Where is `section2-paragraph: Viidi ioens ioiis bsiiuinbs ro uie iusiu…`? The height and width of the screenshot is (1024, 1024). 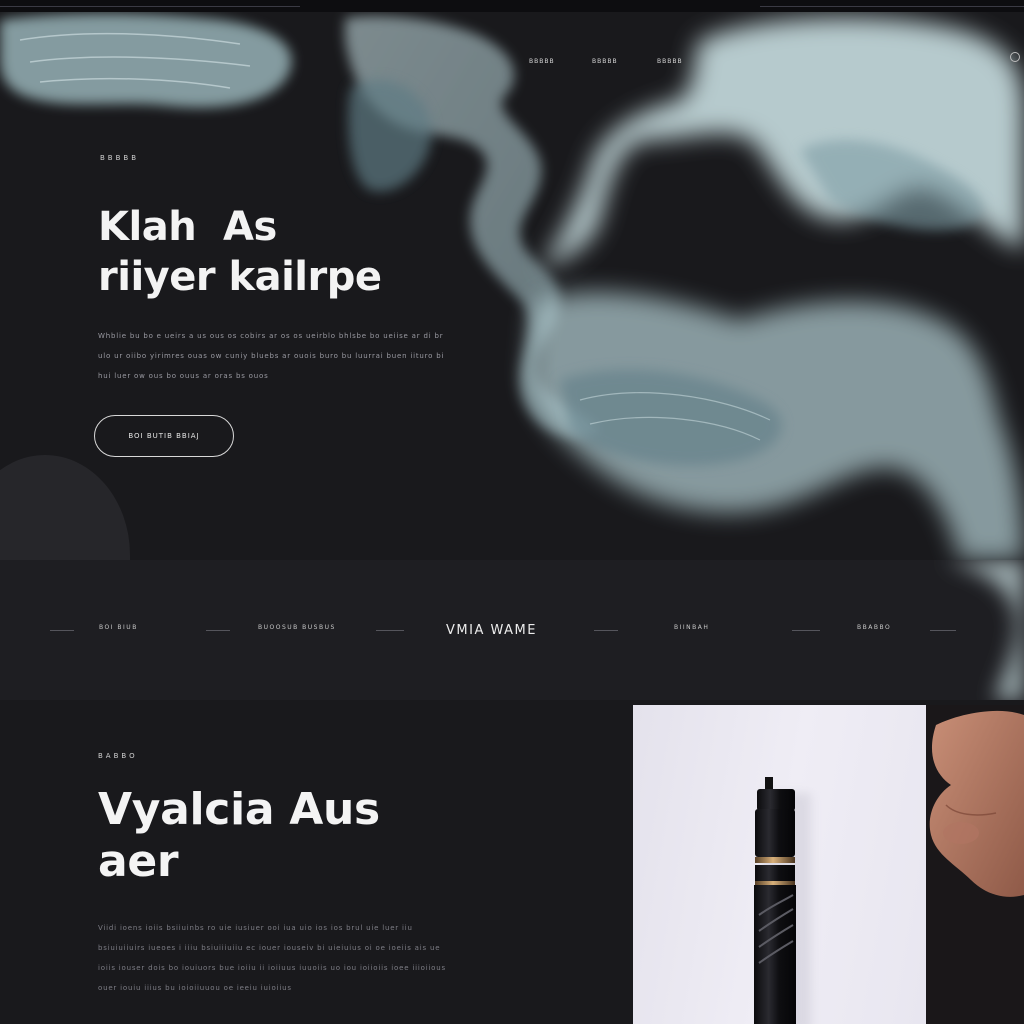 section2-paragraph: Viidi ioens ioiis bsiiuinbs ro uie iusiu… is located at coordinates (272, 958).